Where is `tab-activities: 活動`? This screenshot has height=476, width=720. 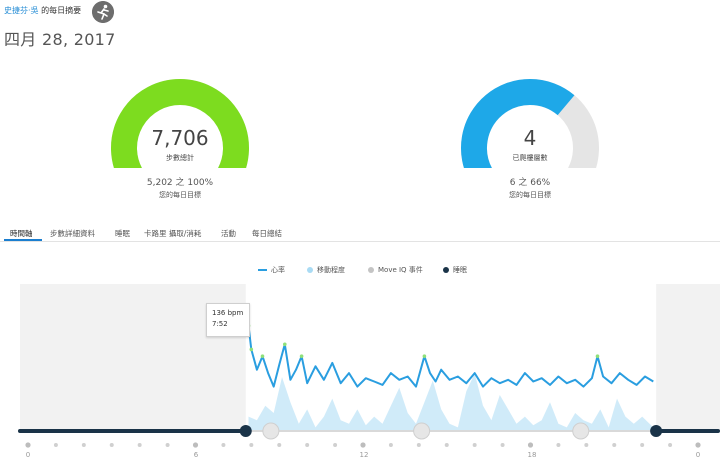
tab-activities: 活動 is located at coordinates (228, 233).